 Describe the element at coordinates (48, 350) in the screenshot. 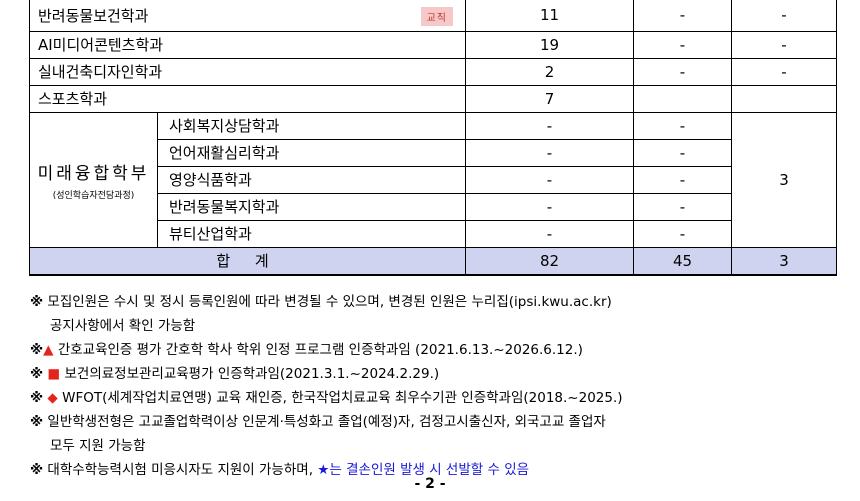

I see `triangle-icon: ▲` at that location.